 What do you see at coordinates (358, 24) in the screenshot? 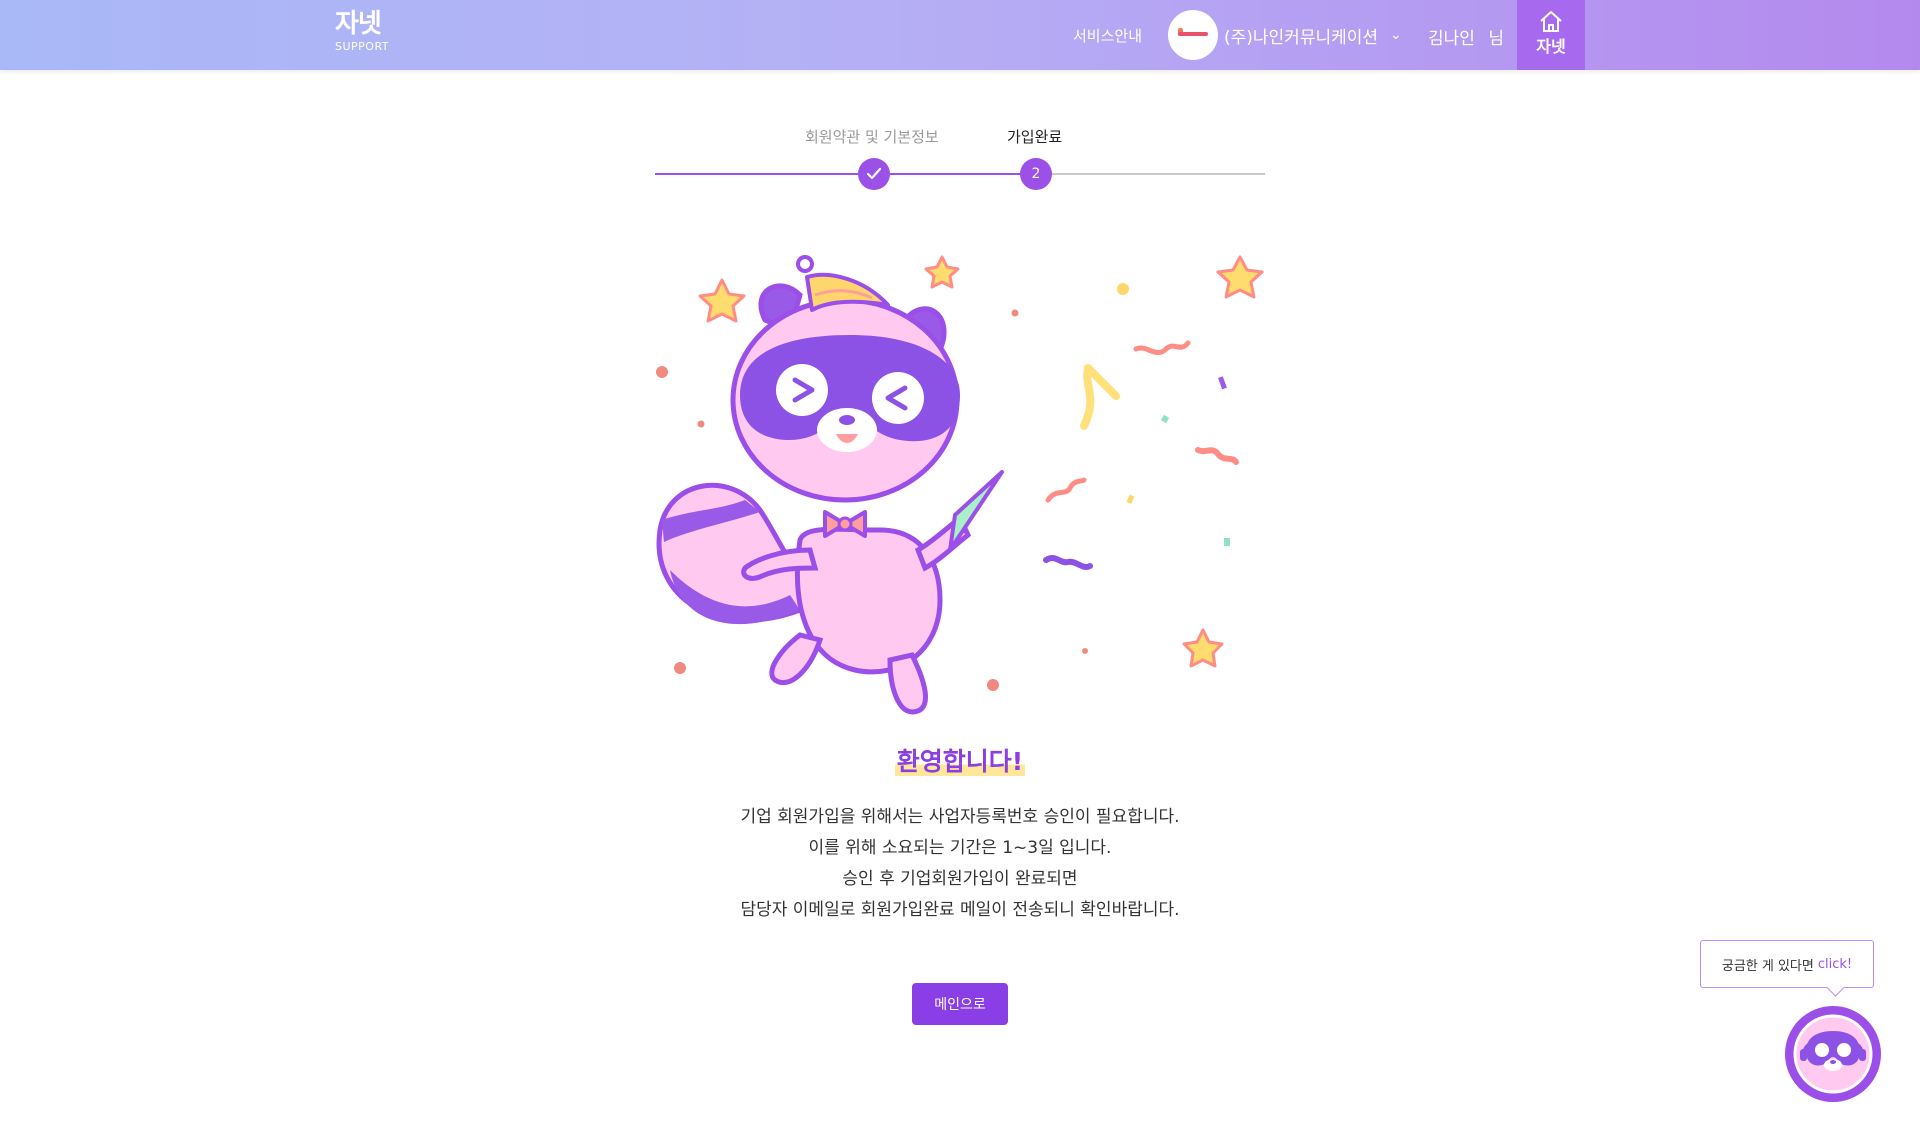
I see `logo-text: 자넷` at bounding box center [358, 24].